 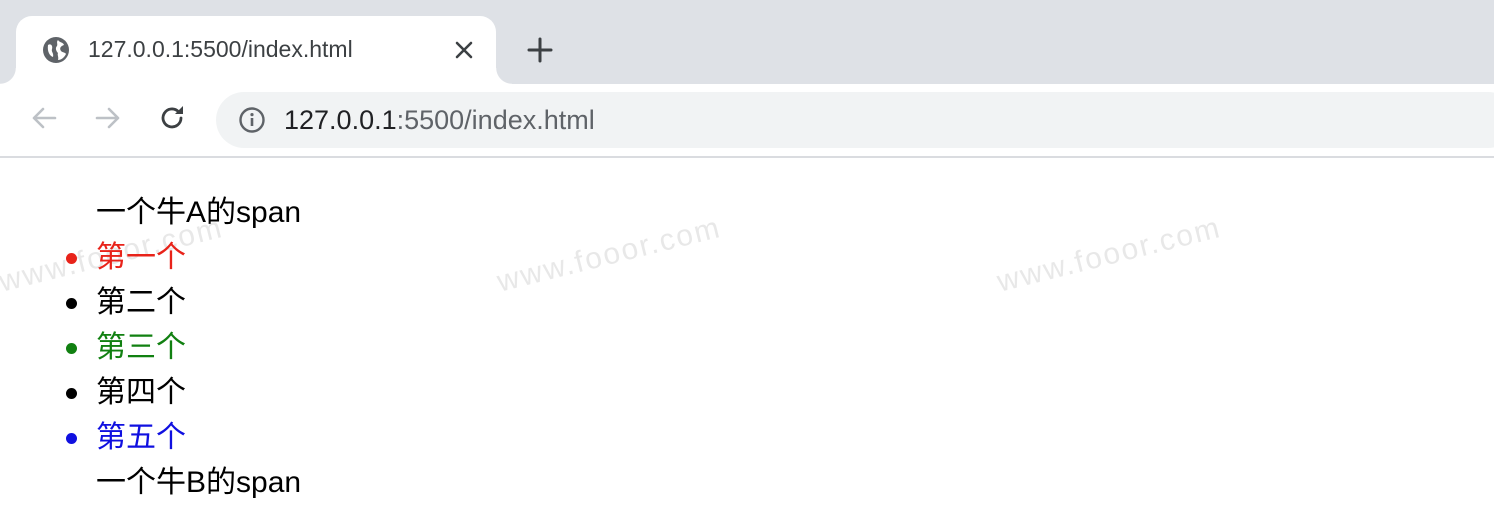 I want to click on back-arrow-icon, so click(x=44, y=118).